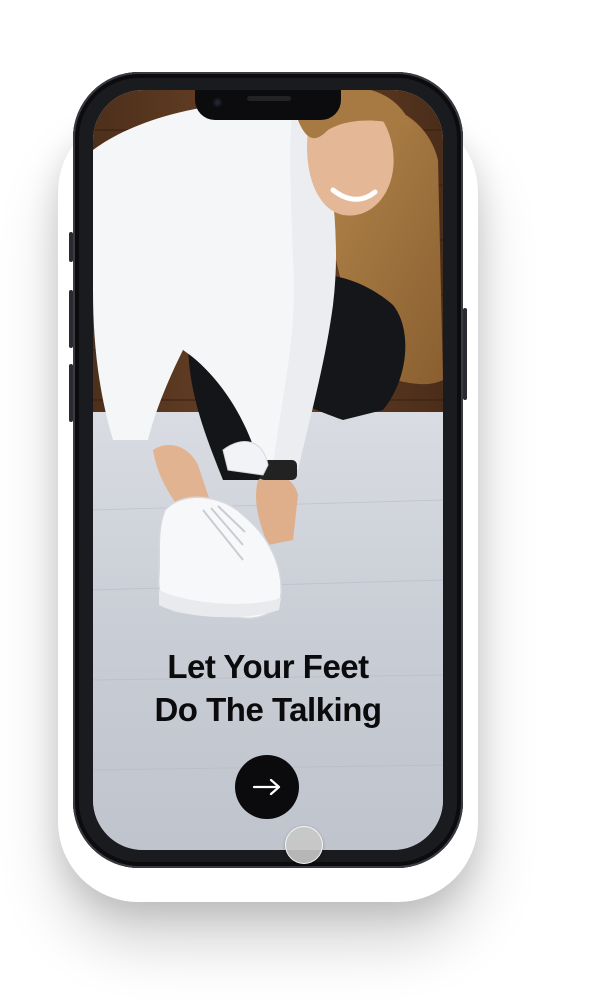 The height and width of the screenshot is (1001, 596). What do you see at coordinates (269, 98) in the screenshot?
I see `earpiece-speaker` at bounding box center [269, 98].